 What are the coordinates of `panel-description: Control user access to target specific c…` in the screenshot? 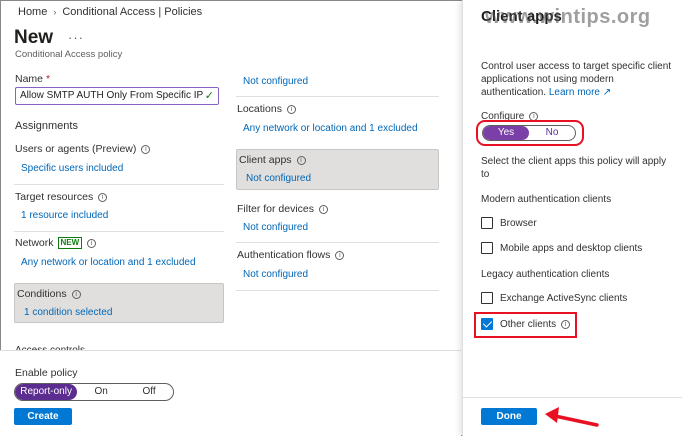 It's located at (578, 79).